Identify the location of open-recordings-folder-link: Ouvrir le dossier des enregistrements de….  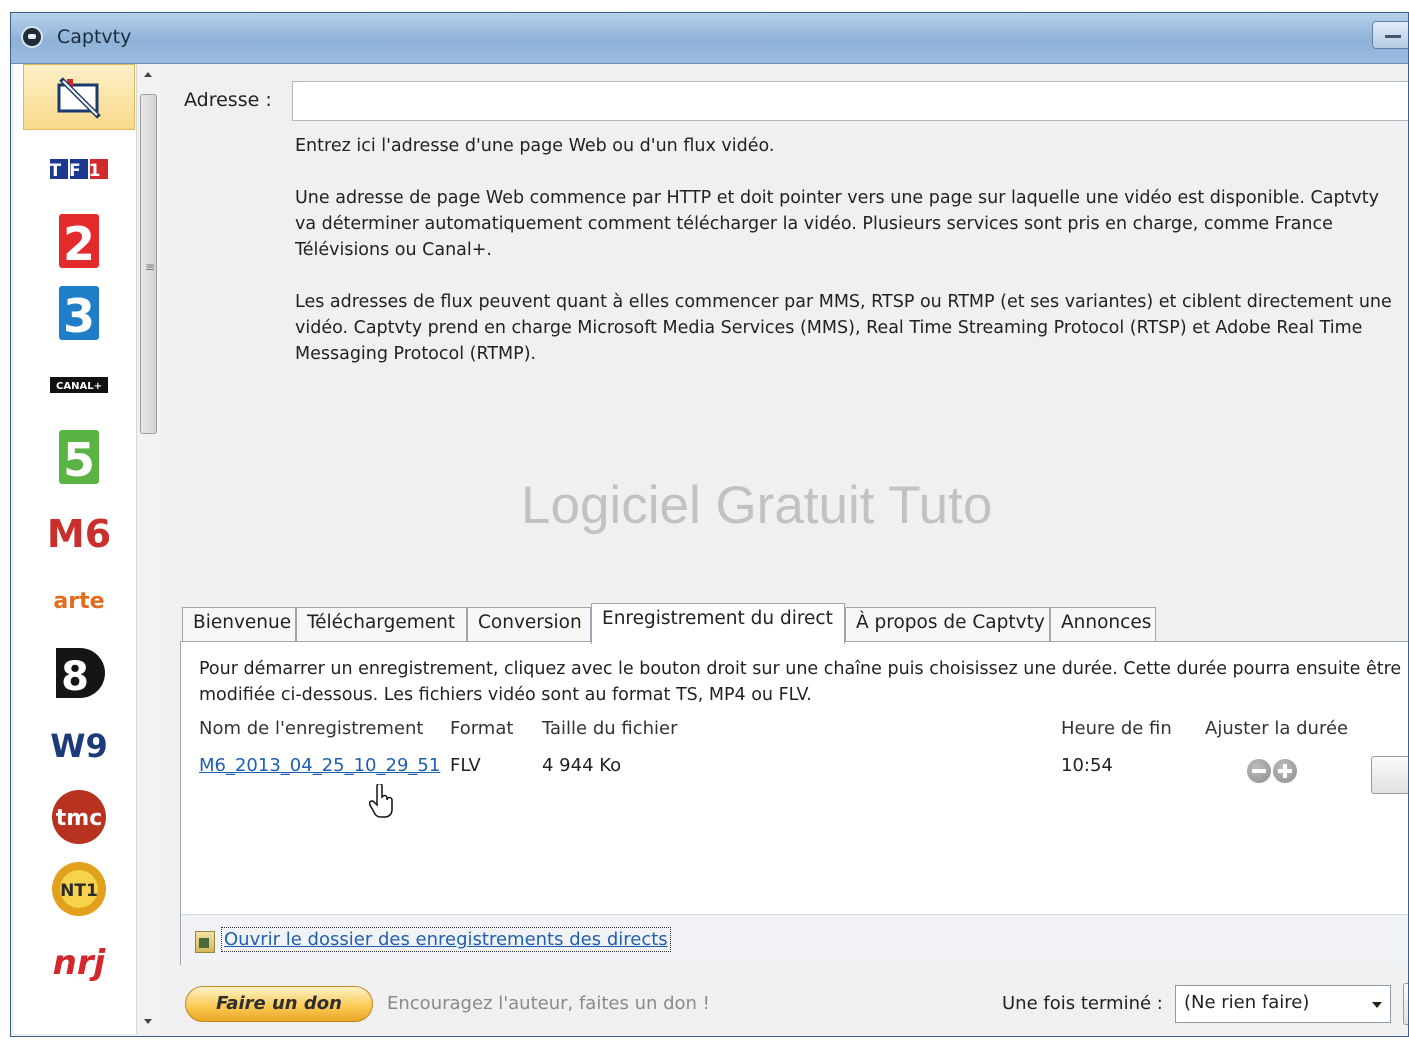
(446, 939).